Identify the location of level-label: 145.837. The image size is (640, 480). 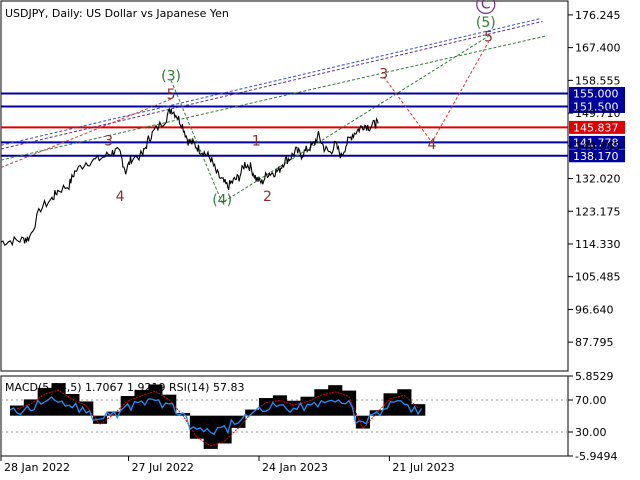
(596, 127).